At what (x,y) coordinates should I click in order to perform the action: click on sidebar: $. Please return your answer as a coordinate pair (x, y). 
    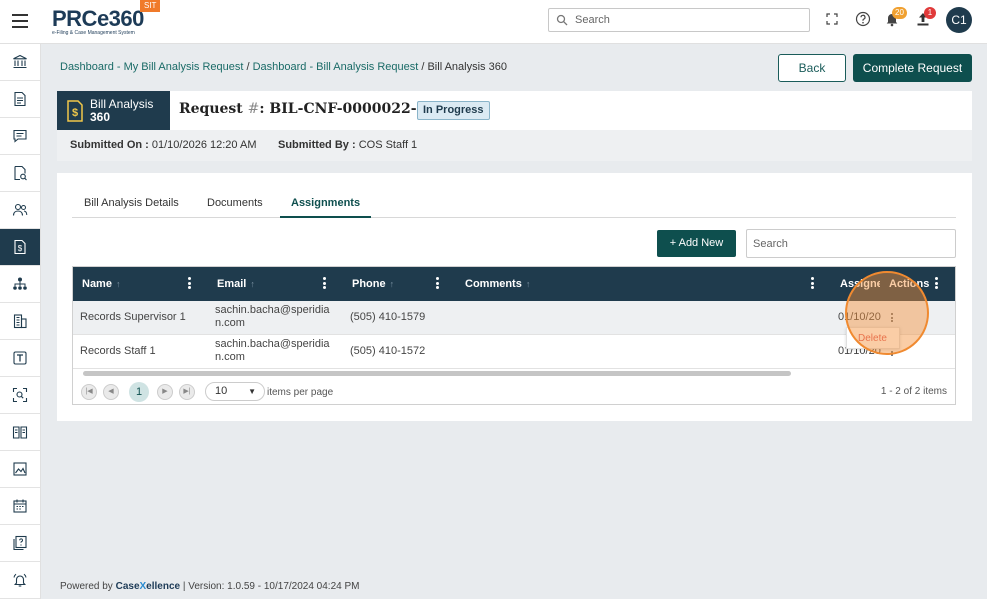
    Looking at the image, I should click on (20, 321).